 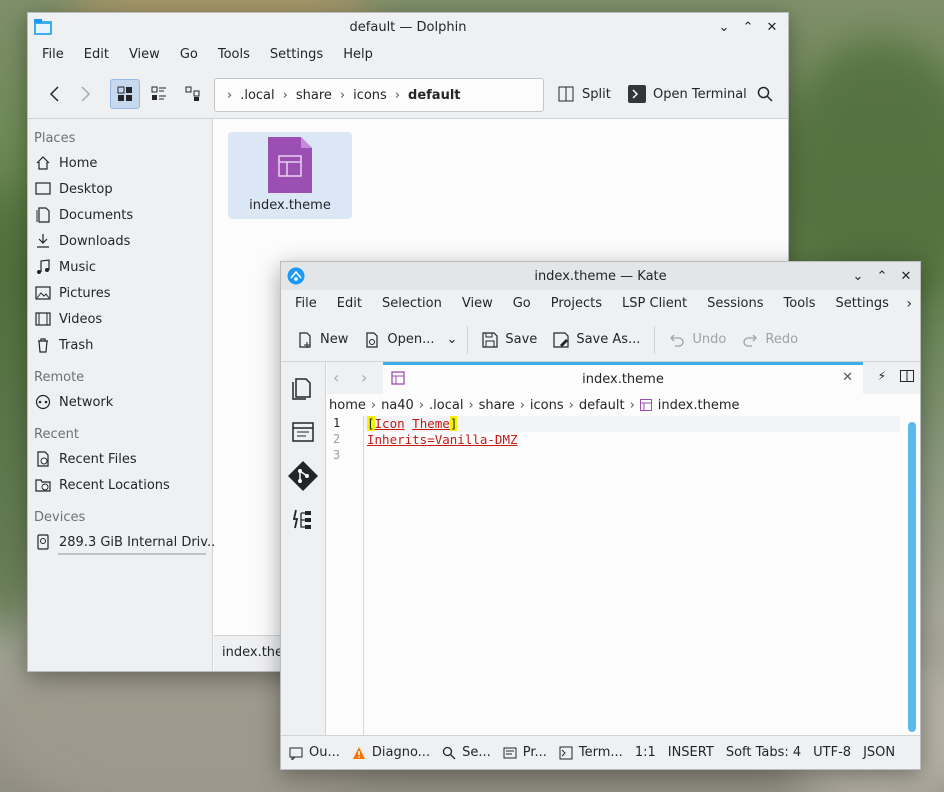 What do you see at coordinates (120, 189) in the screenshot?
I see `place-desktop: Desktop` at bounding box center [120, 189].